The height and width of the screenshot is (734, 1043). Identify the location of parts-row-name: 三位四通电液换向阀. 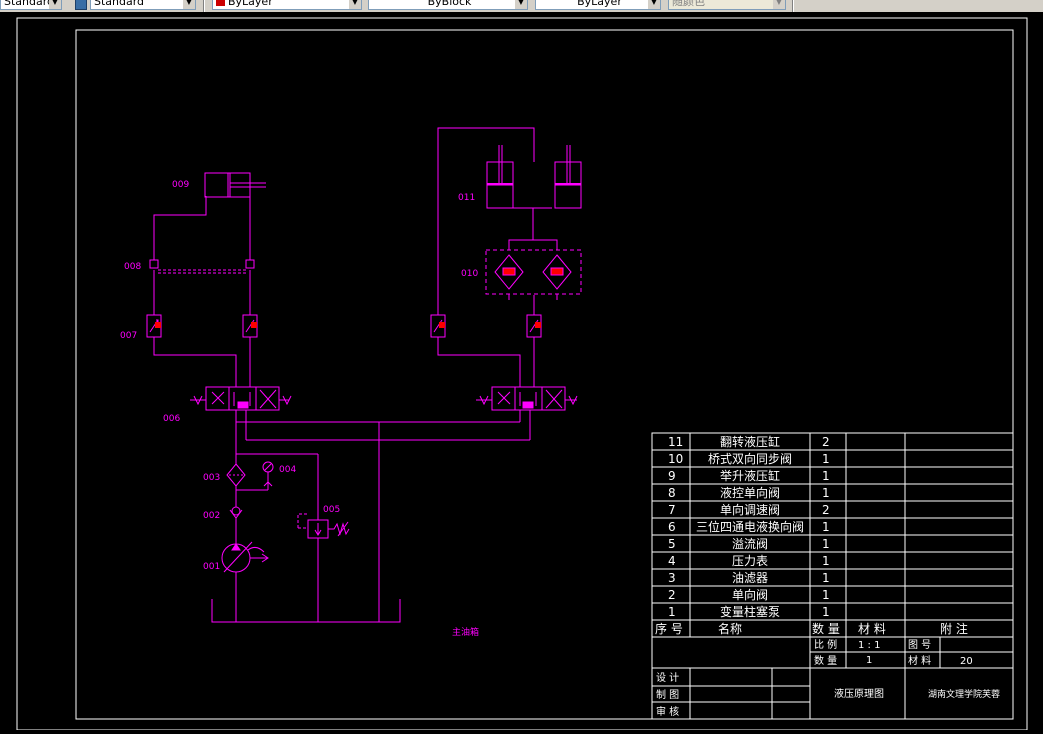
(750, 526).